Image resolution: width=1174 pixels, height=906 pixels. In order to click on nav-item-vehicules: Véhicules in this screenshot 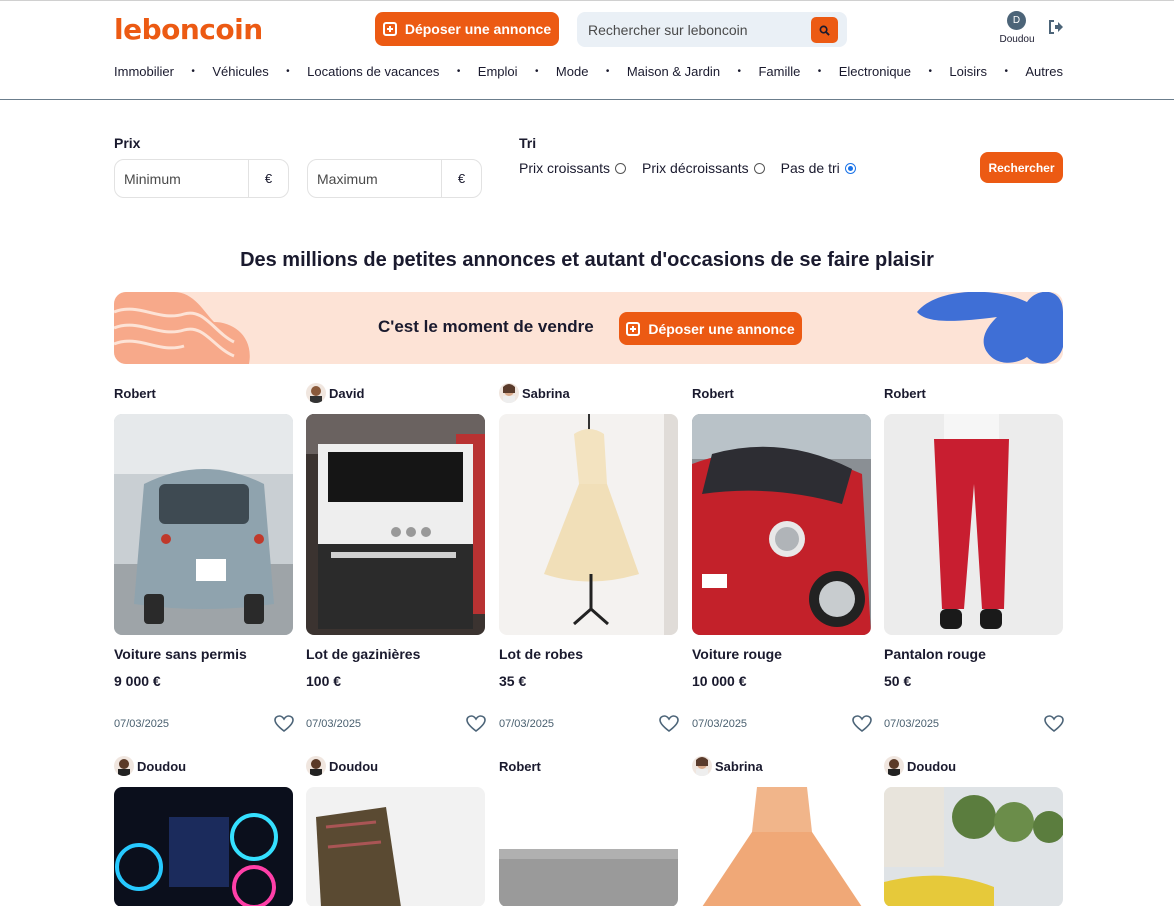, I will do `click(240, 71)`.